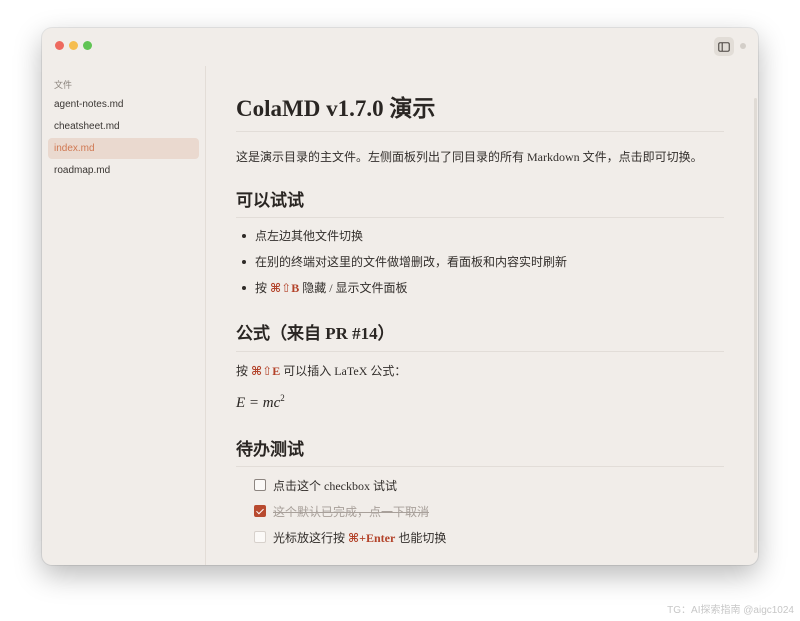 This screenshot has width=800, height=621. What do you see at coordinates (743, 46) in the screenshot?
I see `status-dot` at bounding box center [743, 46].